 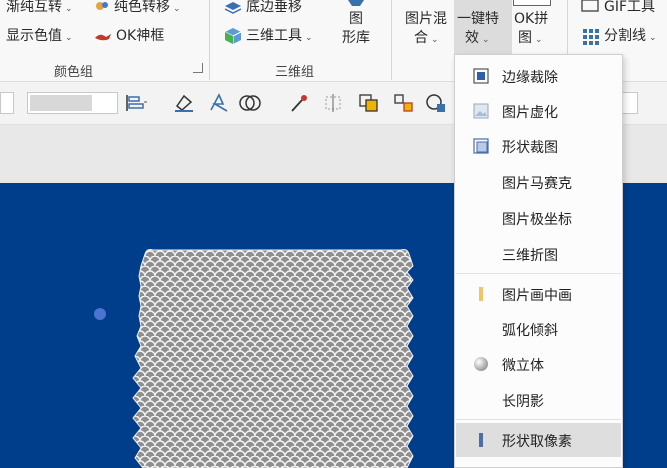 What do you see at coordinates (184, 103) in the screenshot?
I see `shape-fill-icon` at bounding box center [184, 103].